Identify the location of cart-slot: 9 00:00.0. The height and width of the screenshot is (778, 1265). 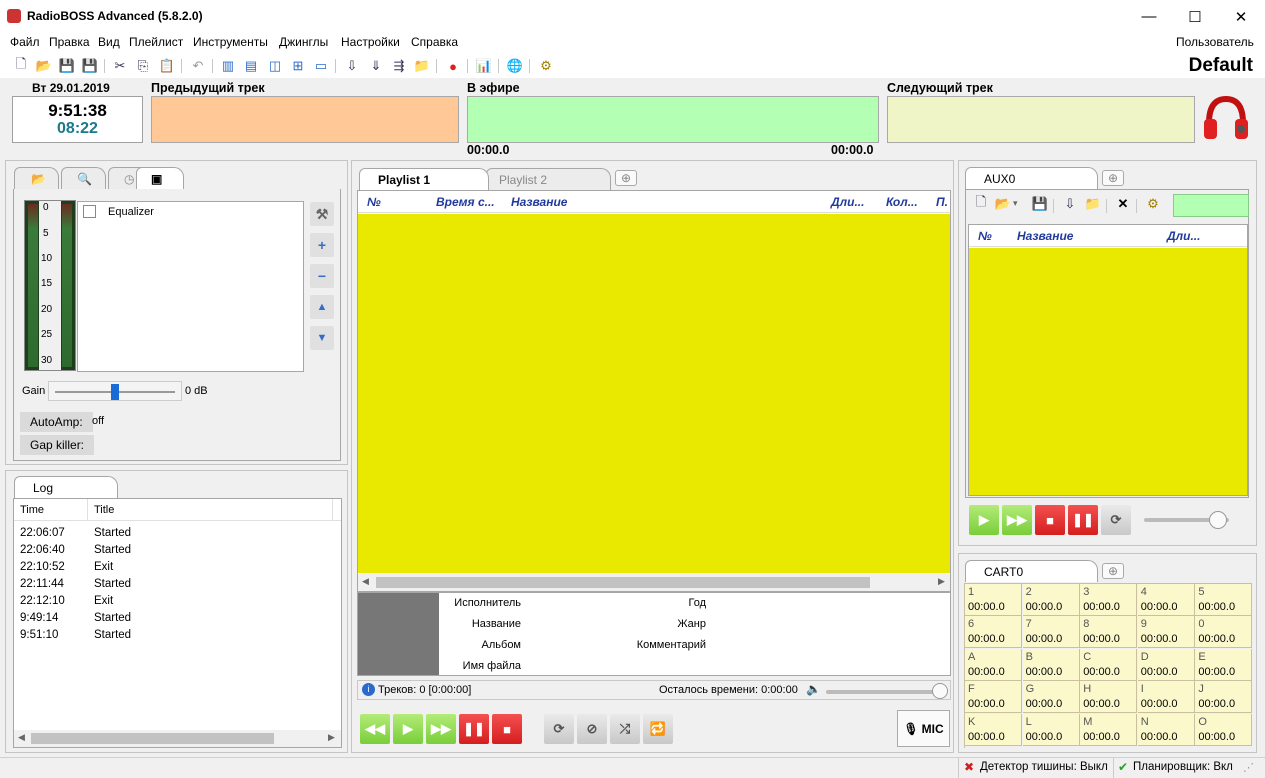
(1166, 632).